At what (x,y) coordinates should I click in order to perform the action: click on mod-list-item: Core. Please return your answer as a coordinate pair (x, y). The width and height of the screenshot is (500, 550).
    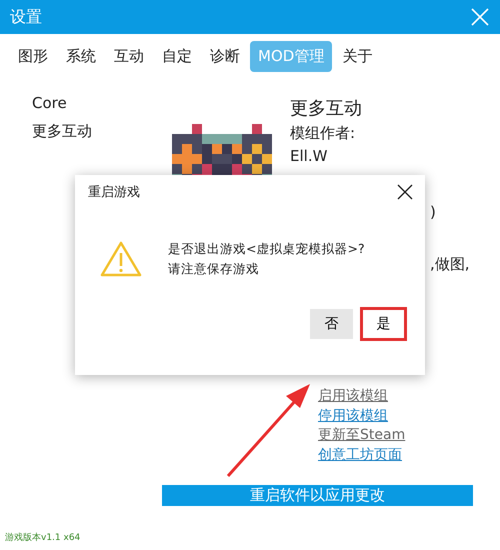
    Looking at the image, I should click on (102, 103).